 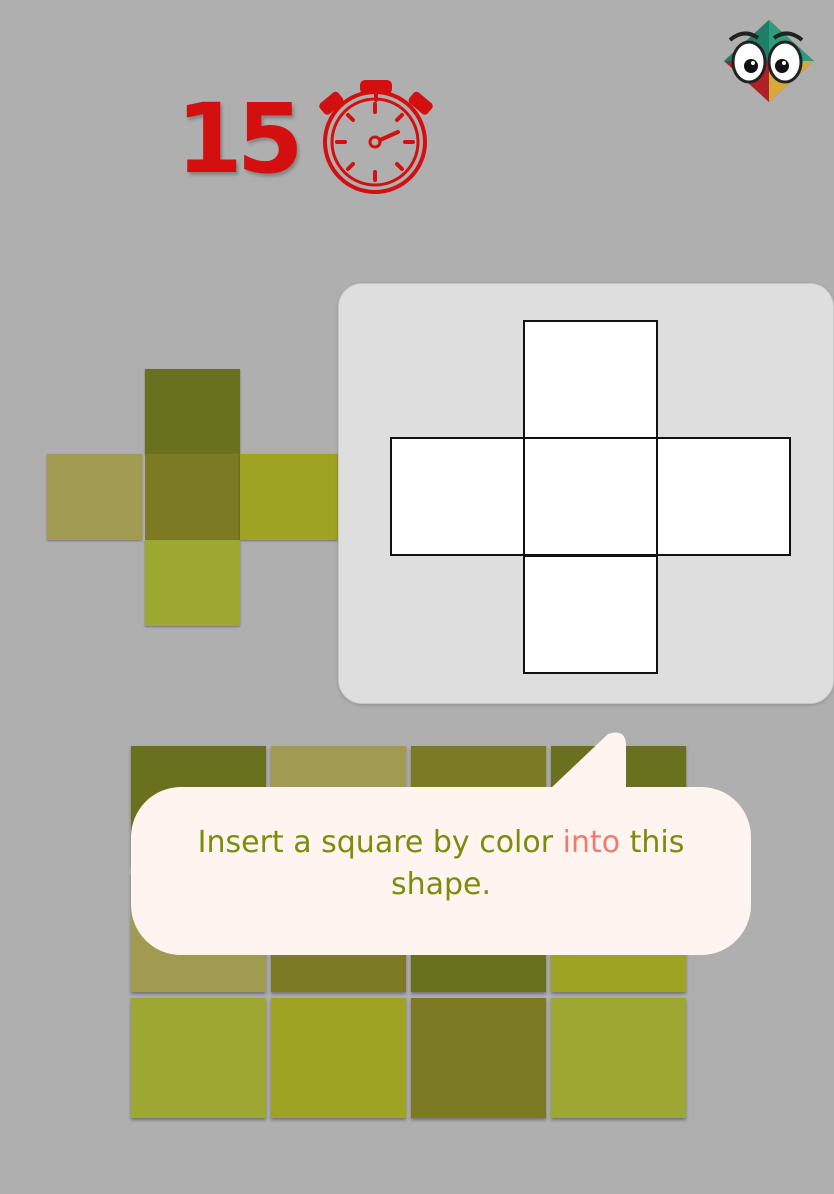 What do you see at coordinates (591, 842) in the screenshot?
I see `hint-text-highlight: into` at bounding box center [591, 842].